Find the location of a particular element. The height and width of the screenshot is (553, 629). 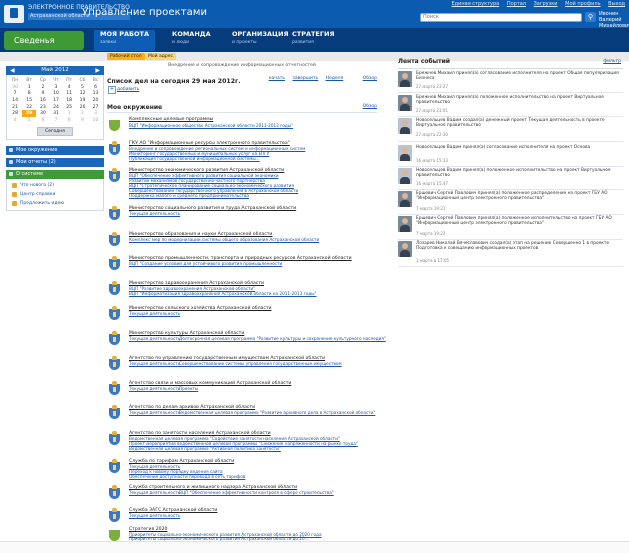

top-link-downloads: Загрузки is located at coordinates (546, 4).